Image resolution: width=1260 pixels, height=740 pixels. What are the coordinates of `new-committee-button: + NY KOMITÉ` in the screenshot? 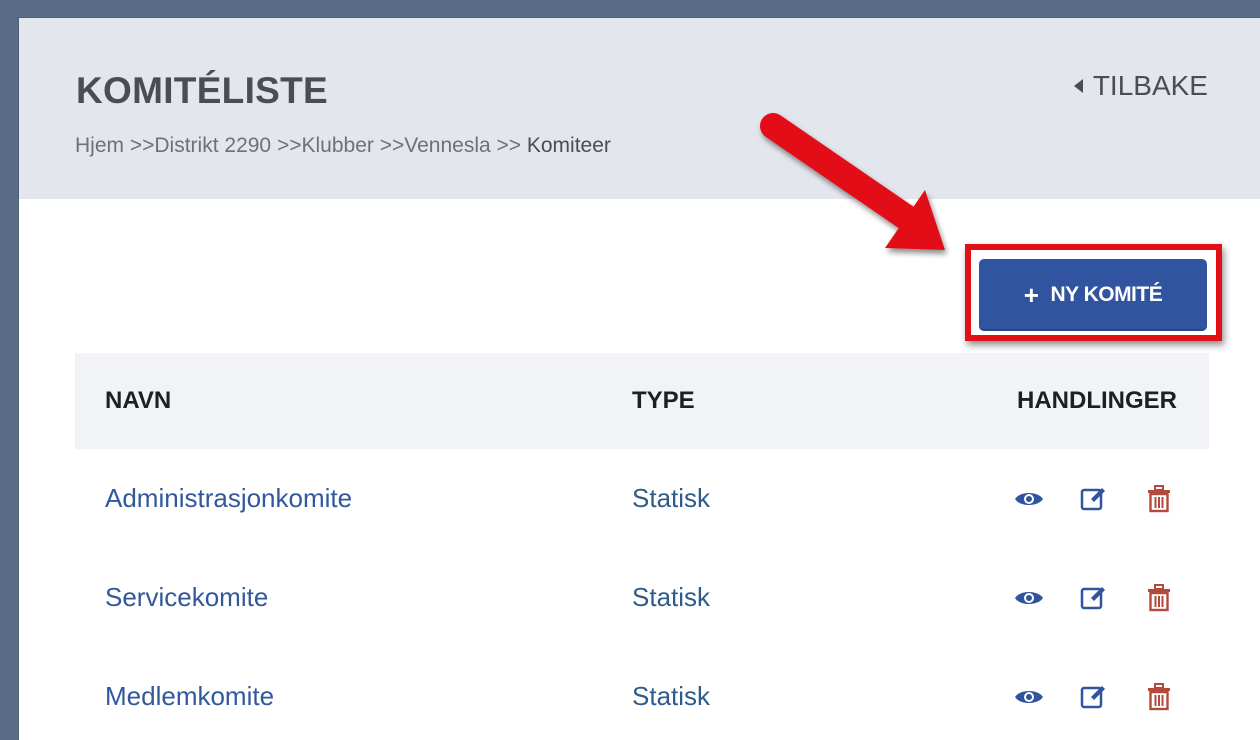 It's located at (1093, 295).